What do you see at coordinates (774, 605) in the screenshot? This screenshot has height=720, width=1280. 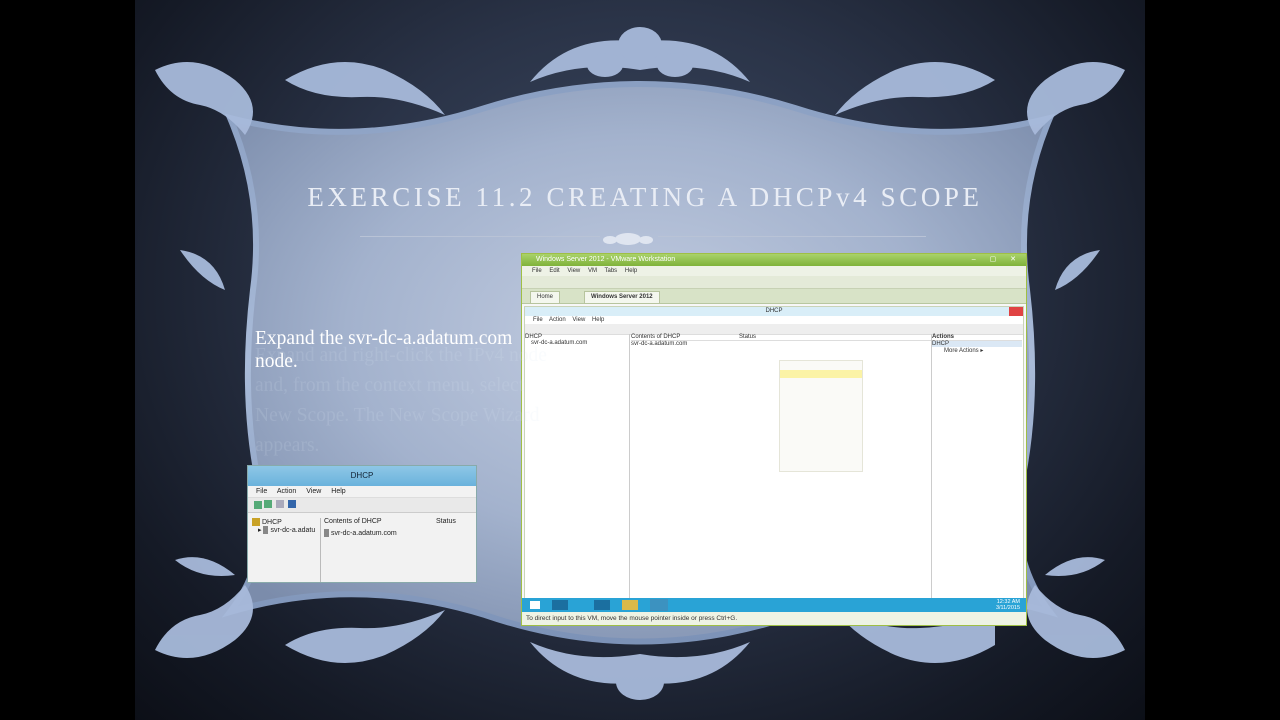 I see `guest-taskbar: 12:32 AM 3/11/2015` at bounding box center [774, 605].